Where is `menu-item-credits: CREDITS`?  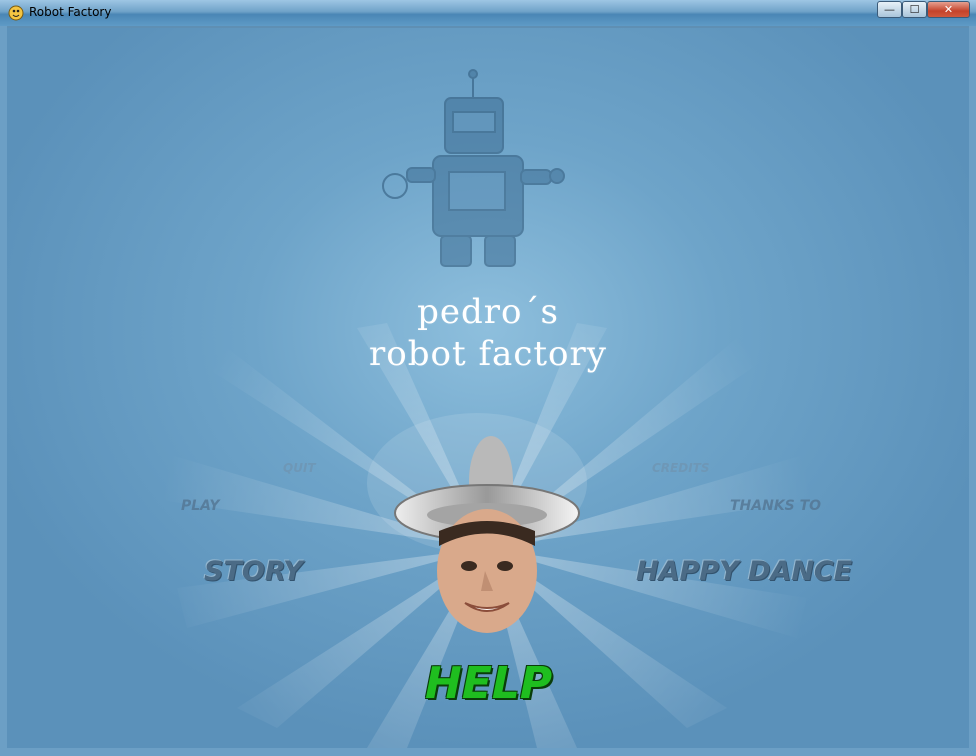
menu-item-credits: CREDITS is located at coordinates (681, 468).